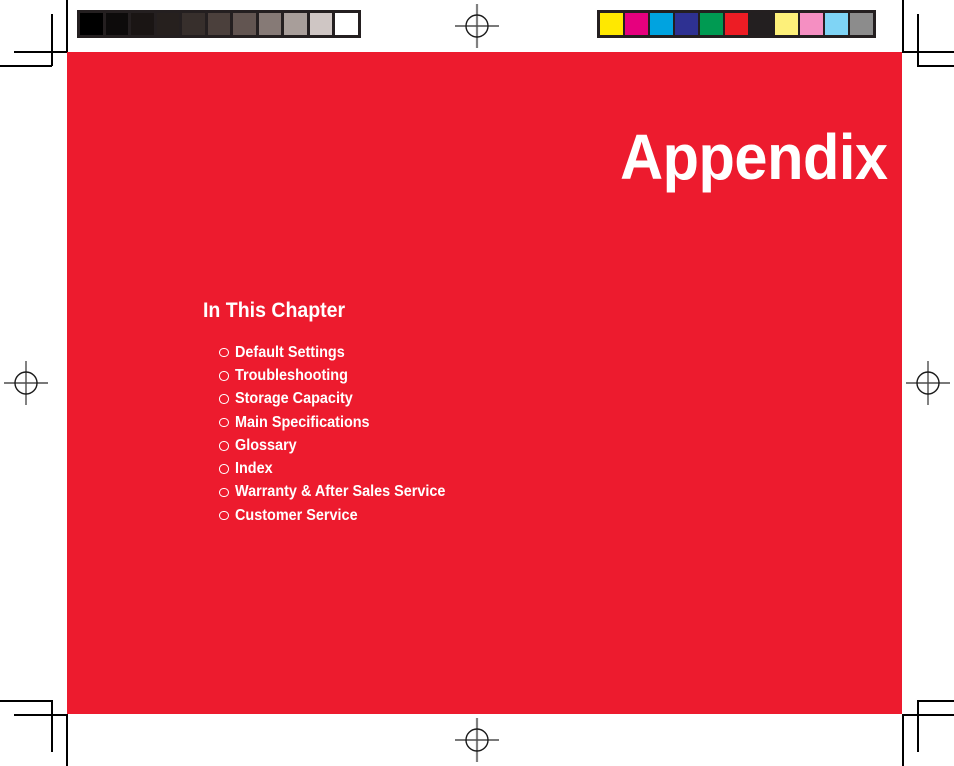  Describe the element at coordinates (918, 40) in the screenshot. I see `crop-mark-top-right-inner-vertical` at that location.